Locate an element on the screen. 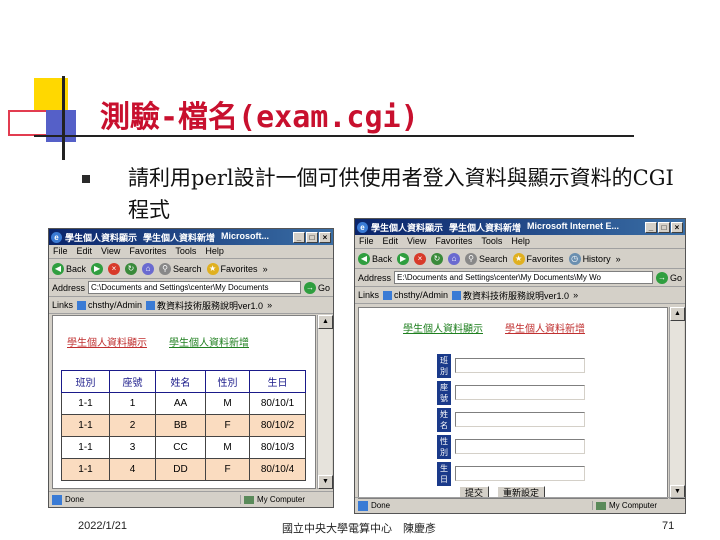  computer-icon is located at coordinates (249, 499).